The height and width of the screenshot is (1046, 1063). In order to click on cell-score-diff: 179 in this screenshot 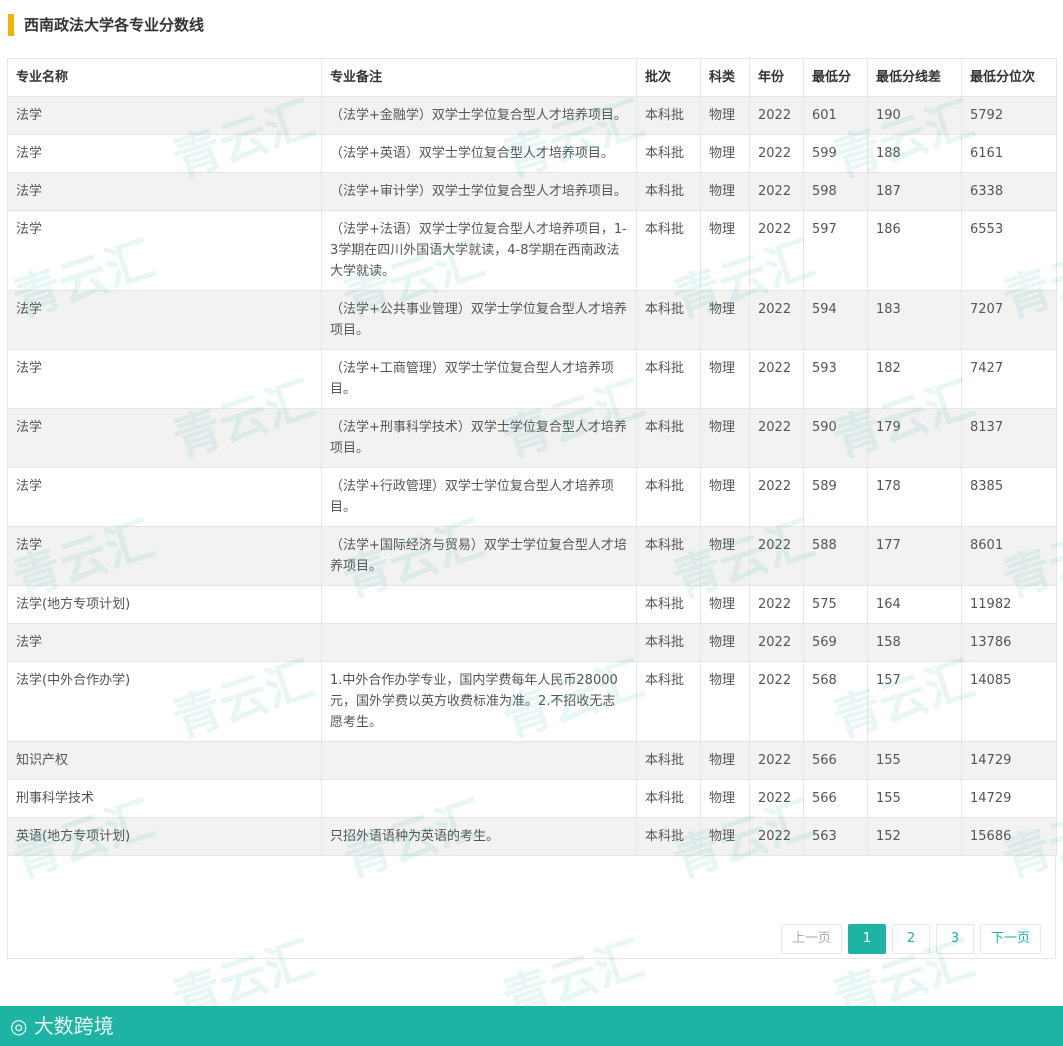, I will do `click(914, 438)`.